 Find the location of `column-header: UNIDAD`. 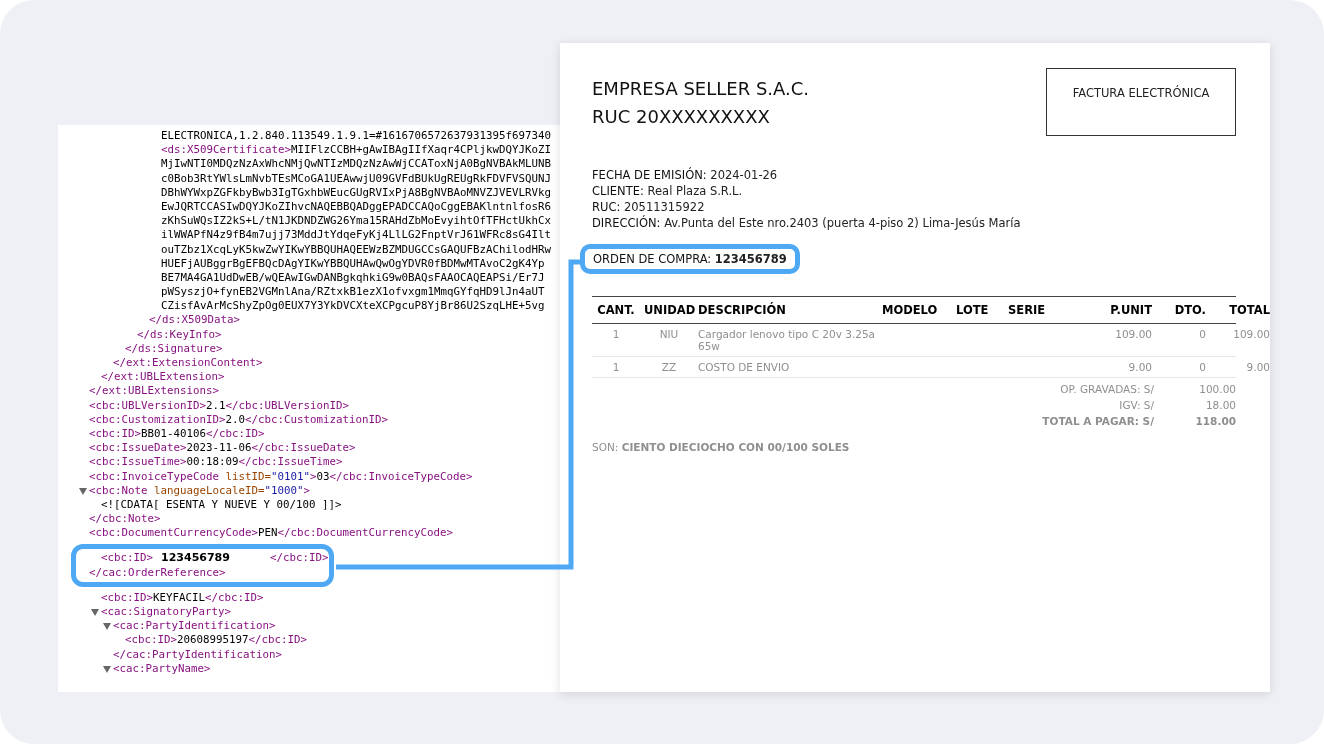

column-header: UNIDAD is located at coordinates (669, 310).